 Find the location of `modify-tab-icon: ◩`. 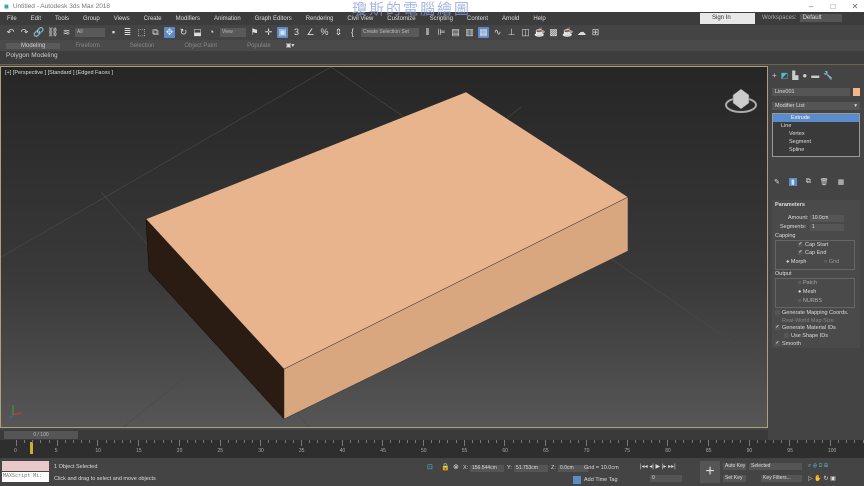

modify-tab-icon: ◩ is located at coordinates (785, 75).